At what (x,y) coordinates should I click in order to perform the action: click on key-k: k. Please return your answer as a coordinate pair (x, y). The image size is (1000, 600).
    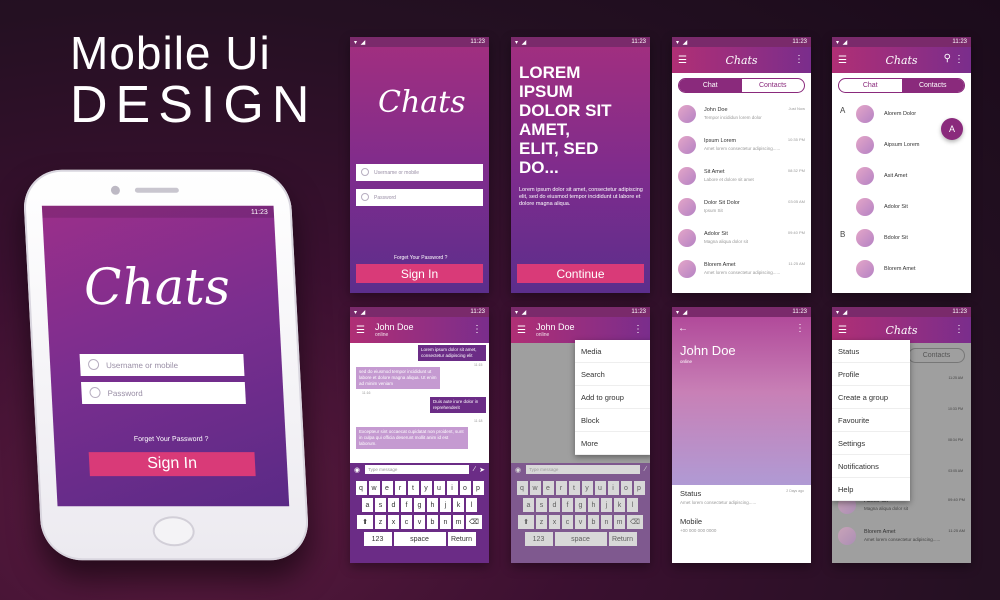
    Looking at the image, I should click on (458, 505).